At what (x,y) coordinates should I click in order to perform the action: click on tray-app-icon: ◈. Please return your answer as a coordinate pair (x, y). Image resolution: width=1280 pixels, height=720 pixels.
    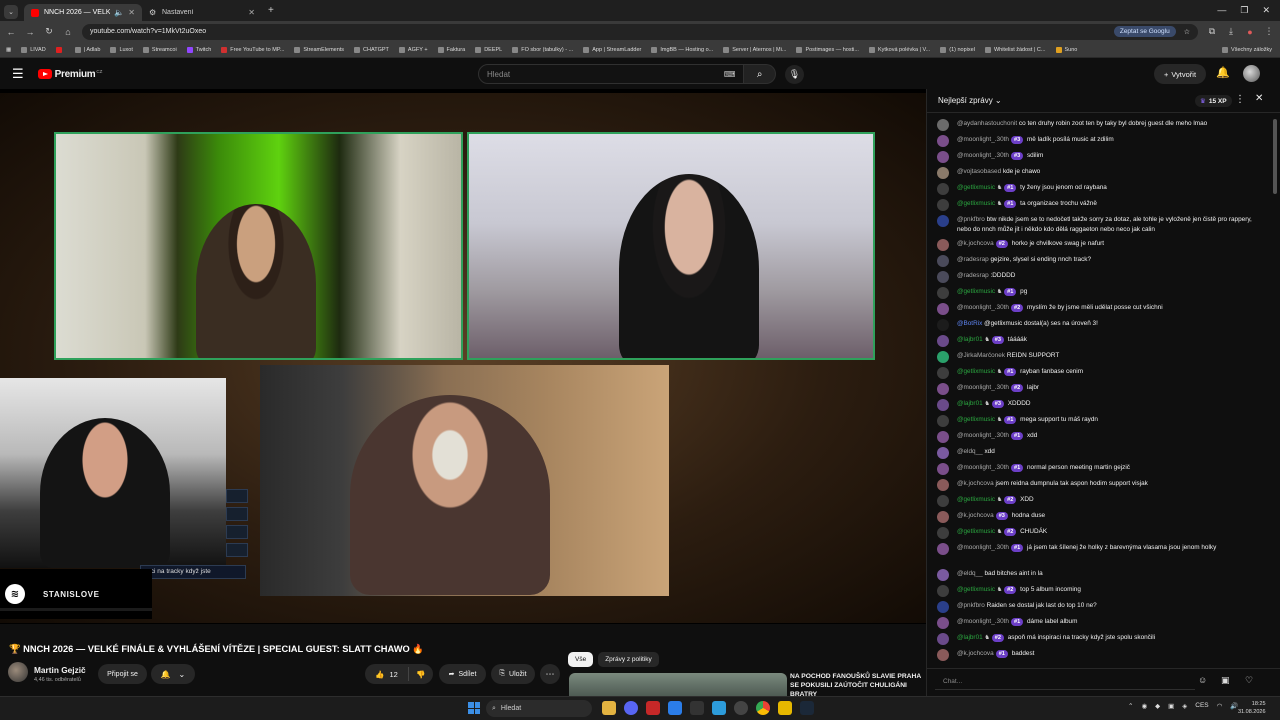
    Looking at the image, I should click on (1184, 706).